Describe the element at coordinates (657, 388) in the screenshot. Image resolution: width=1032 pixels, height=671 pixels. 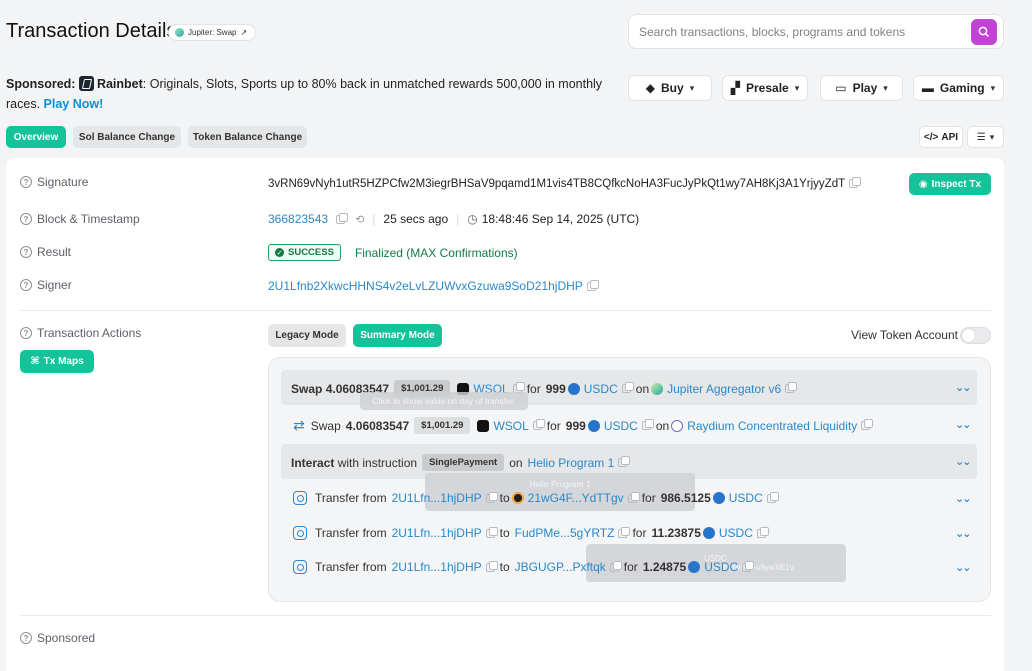
I see `jupiter-icon` at that location.